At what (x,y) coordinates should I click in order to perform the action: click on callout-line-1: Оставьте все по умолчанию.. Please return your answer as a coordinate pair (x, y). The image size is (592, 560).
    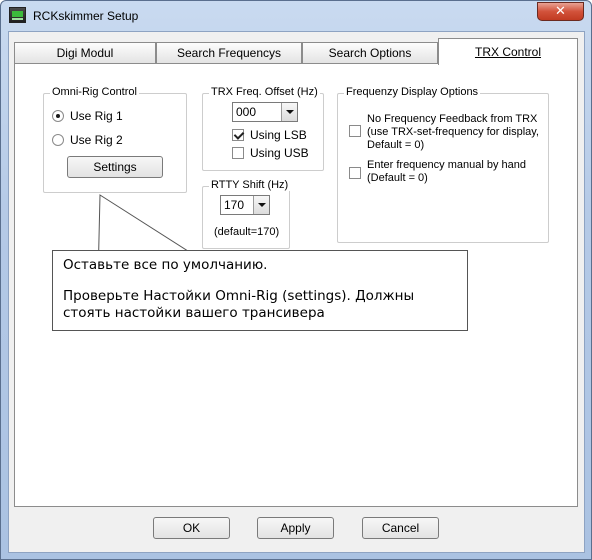
    Looking at the image, I should click on (165, 265).